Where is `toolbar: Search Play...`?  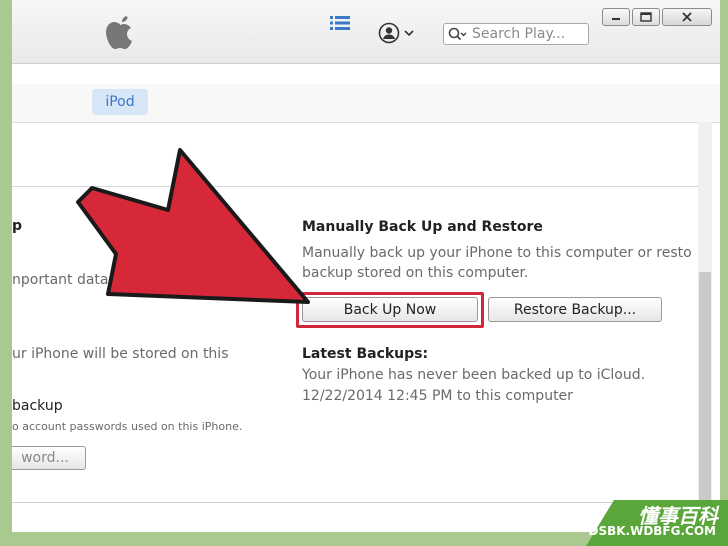
toolbar: Search Play... is located at coordinates (366, 32).